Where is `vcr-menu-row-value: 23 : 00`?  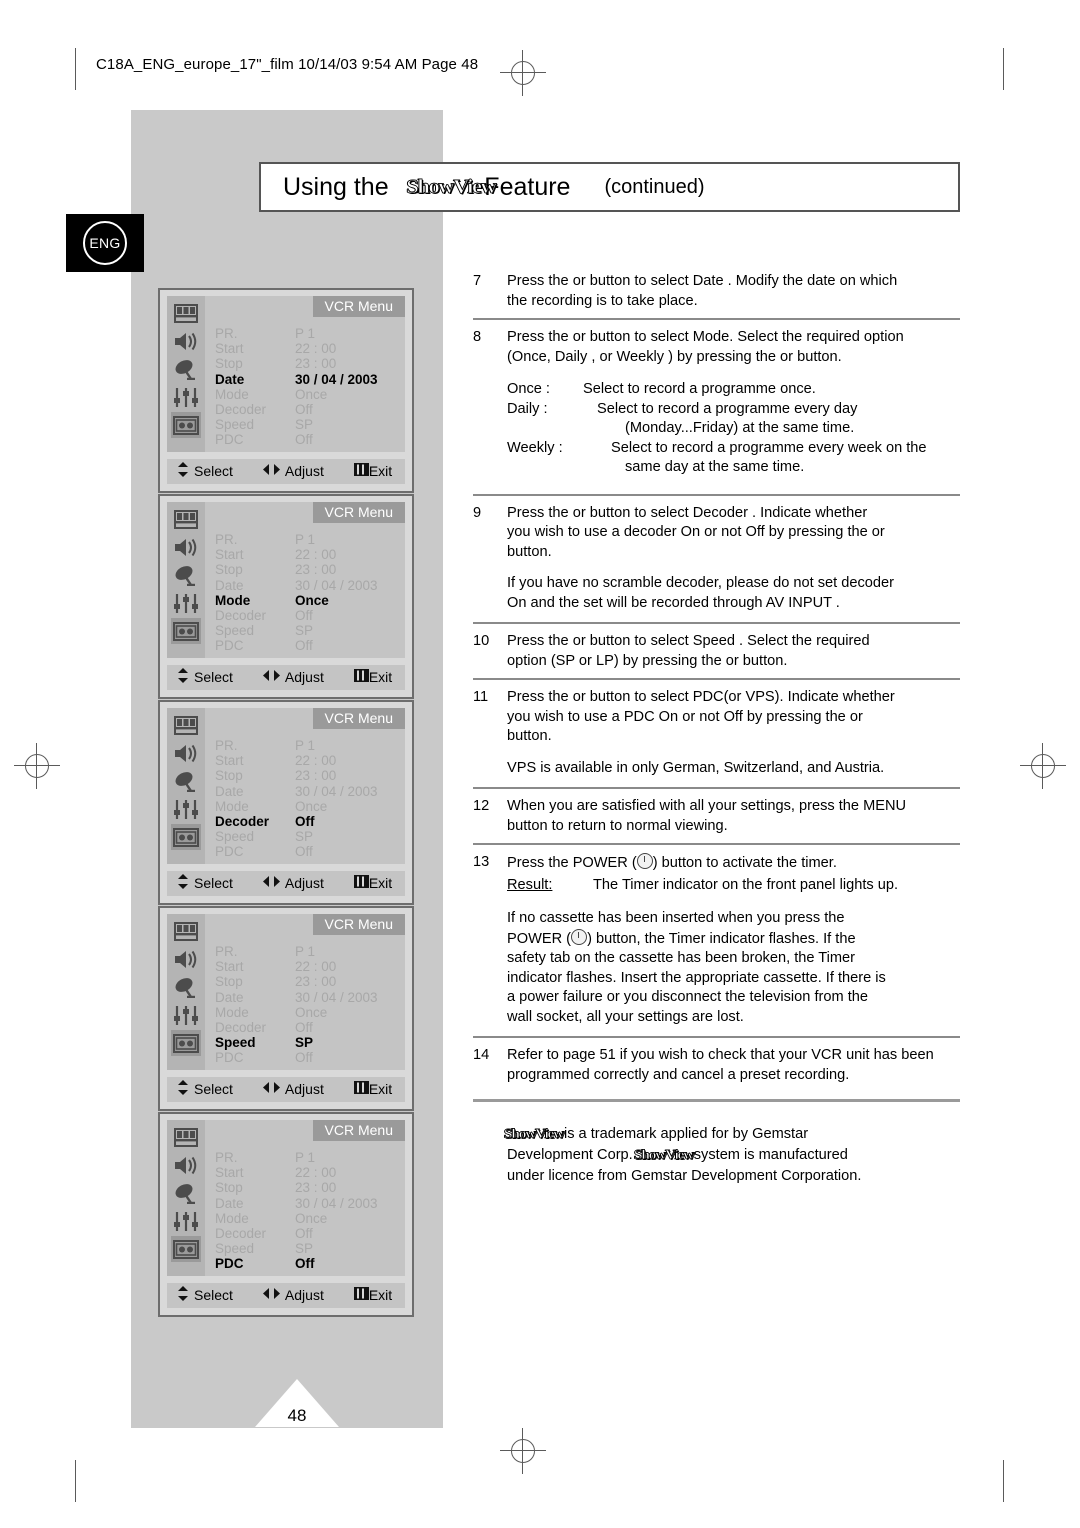 vcr-menu-row-value: 23 : 00 is located at coordinates (316, 570).